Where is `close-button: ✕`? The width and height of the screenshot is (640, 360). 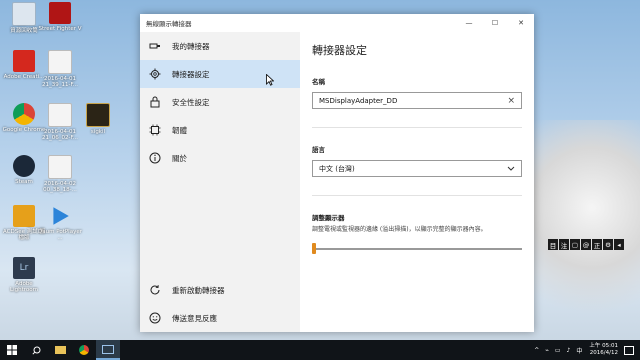 close-button: ✕ is located at coordinates (521, 23).